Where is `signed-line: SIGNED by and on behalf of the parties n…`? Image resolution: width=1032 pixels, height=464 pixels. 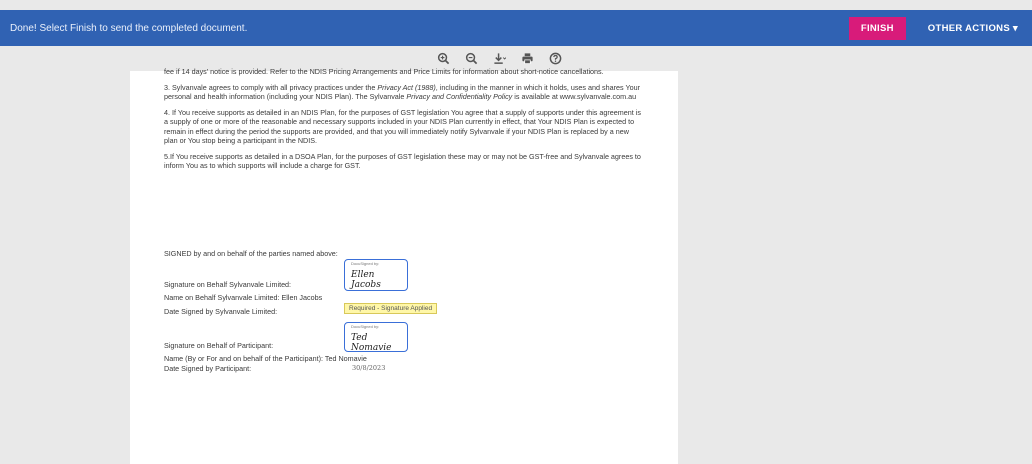 signed-line: SIGNED by and on behalf of the parties n… is located at coordinates (251, 253).